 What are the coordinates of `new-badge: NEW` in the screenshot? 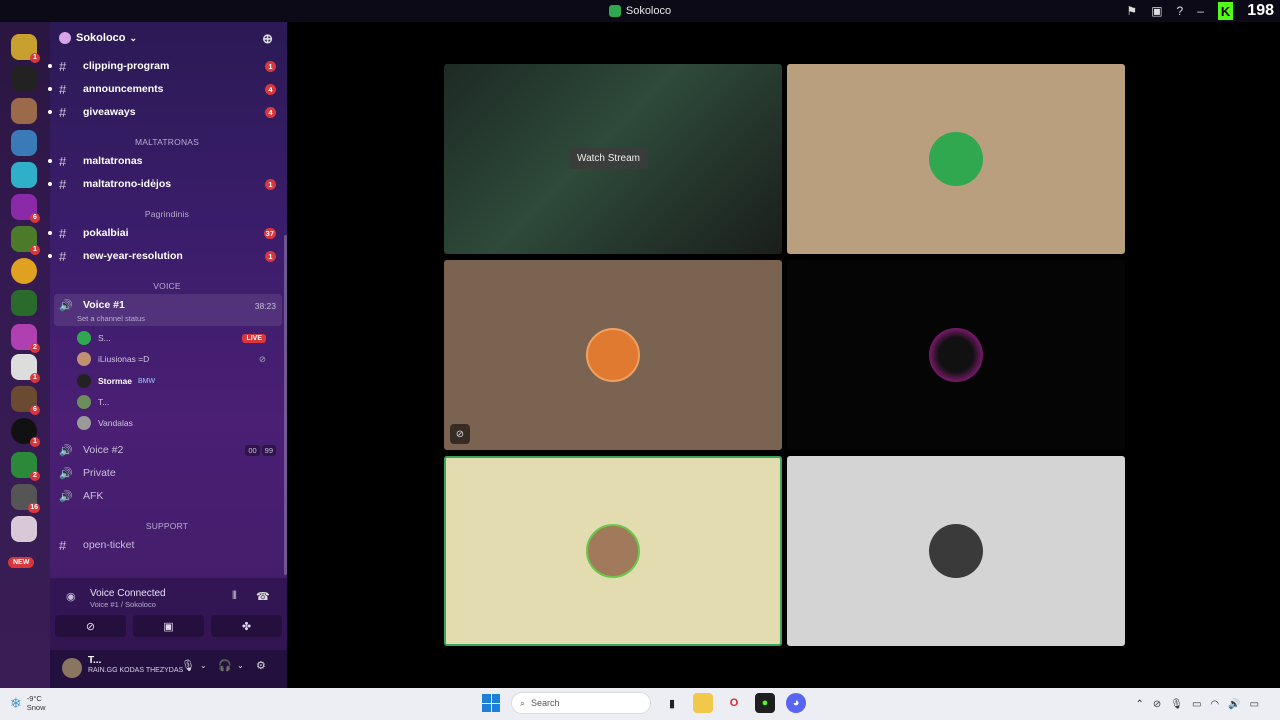 It's located at (21, 562).